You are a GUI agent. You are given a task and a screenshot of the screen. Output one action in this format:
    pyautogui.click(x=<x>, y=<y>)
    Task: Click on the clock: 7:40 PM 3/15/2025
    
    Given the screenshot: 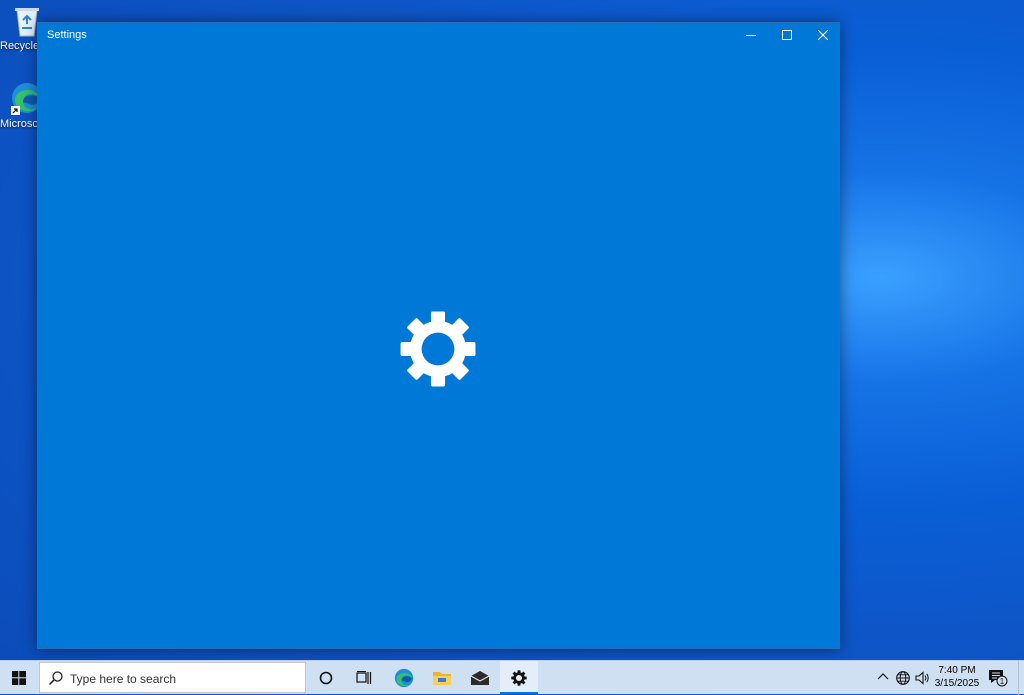 What is the action you would take?
    pyautogui.click(x=957, y=677)
    